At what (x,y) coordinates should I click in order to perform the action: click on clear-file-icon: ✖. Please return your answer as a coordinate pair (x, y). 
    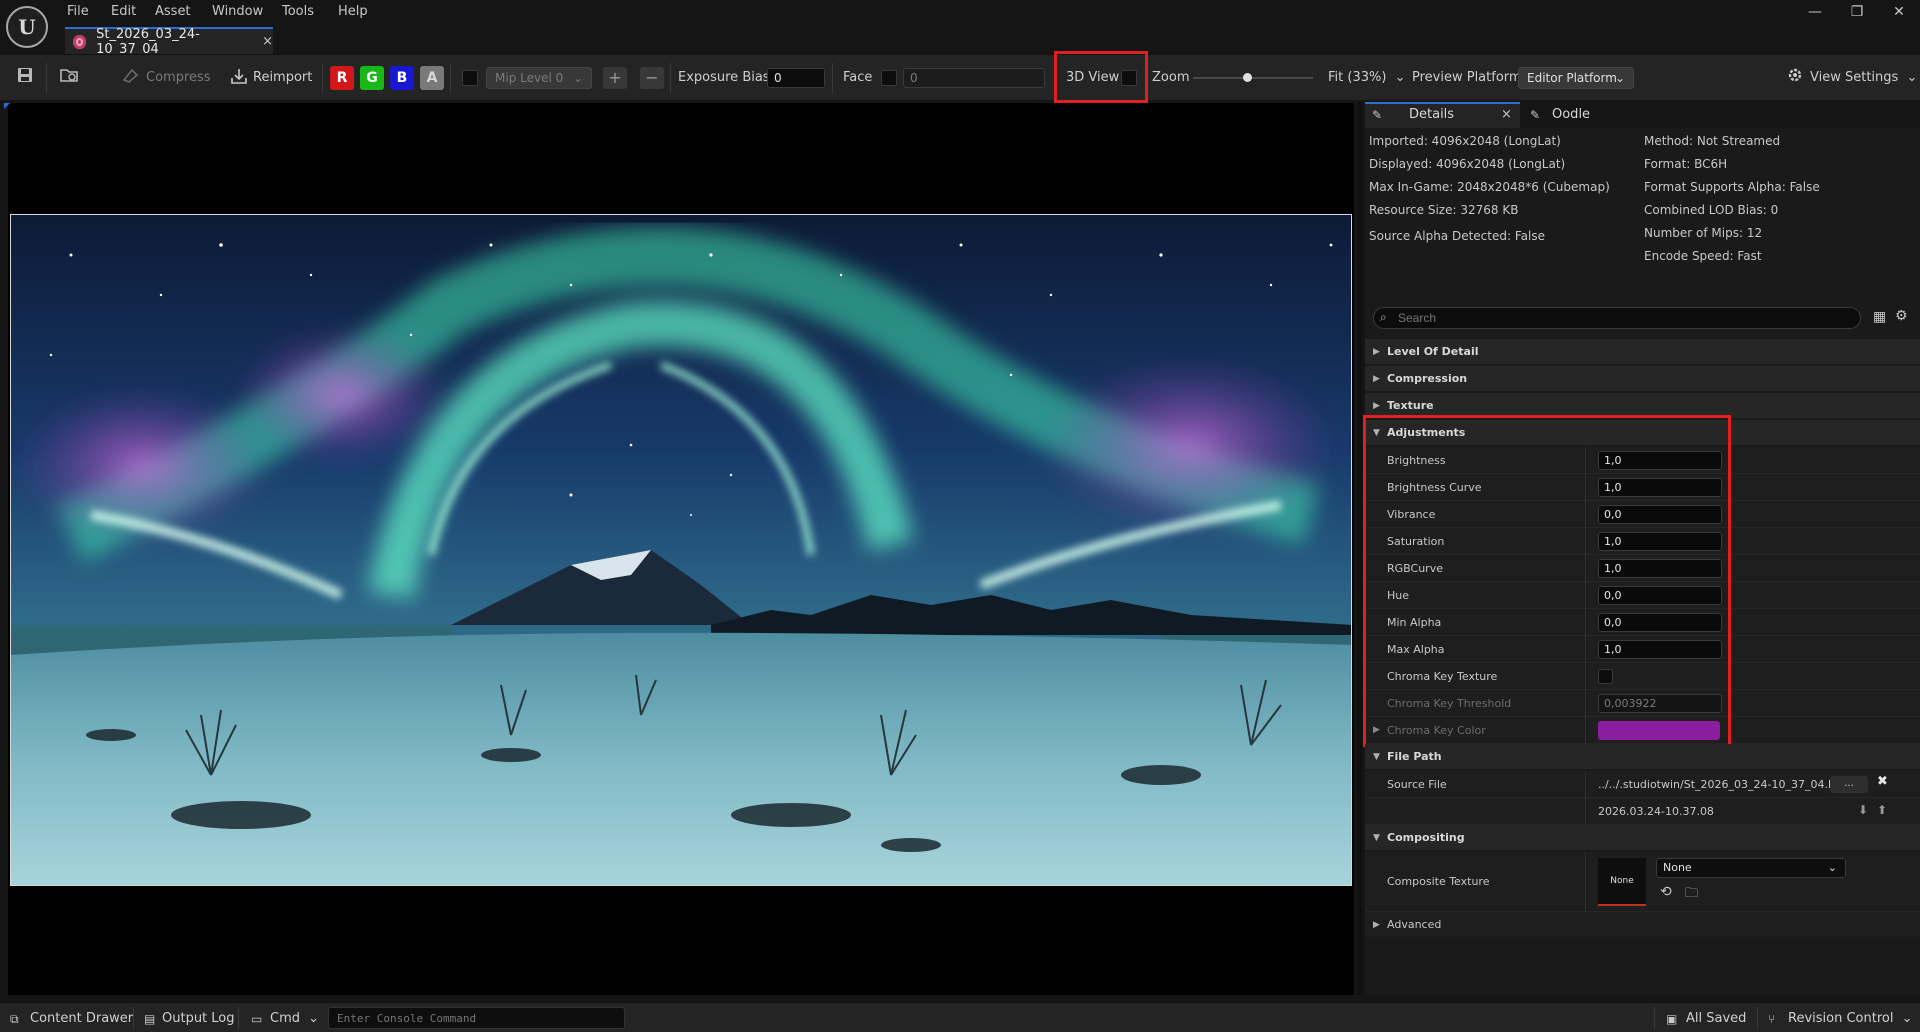
    Looking at the image, I should click on (1882, 781).